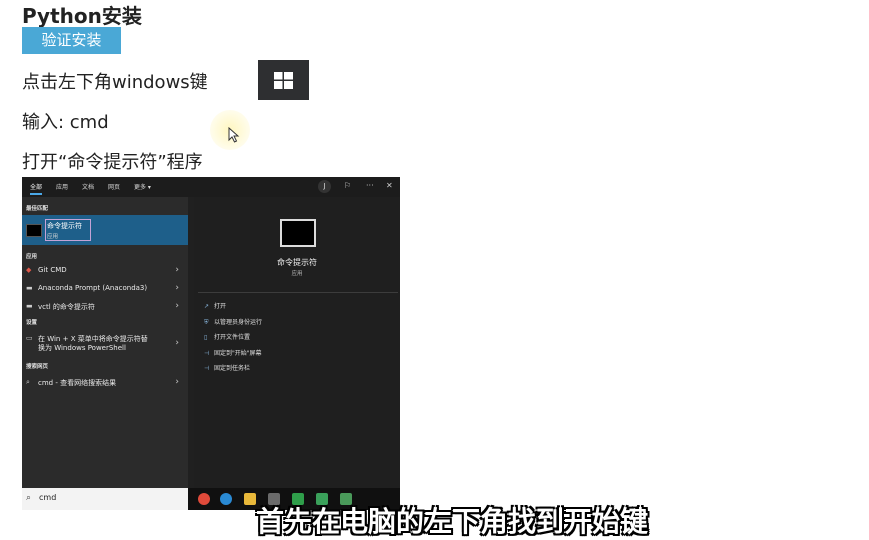  Describe the element at coordinates (215, 305) in the screenshot. I see `action-open: ↗ 打开` at that location.